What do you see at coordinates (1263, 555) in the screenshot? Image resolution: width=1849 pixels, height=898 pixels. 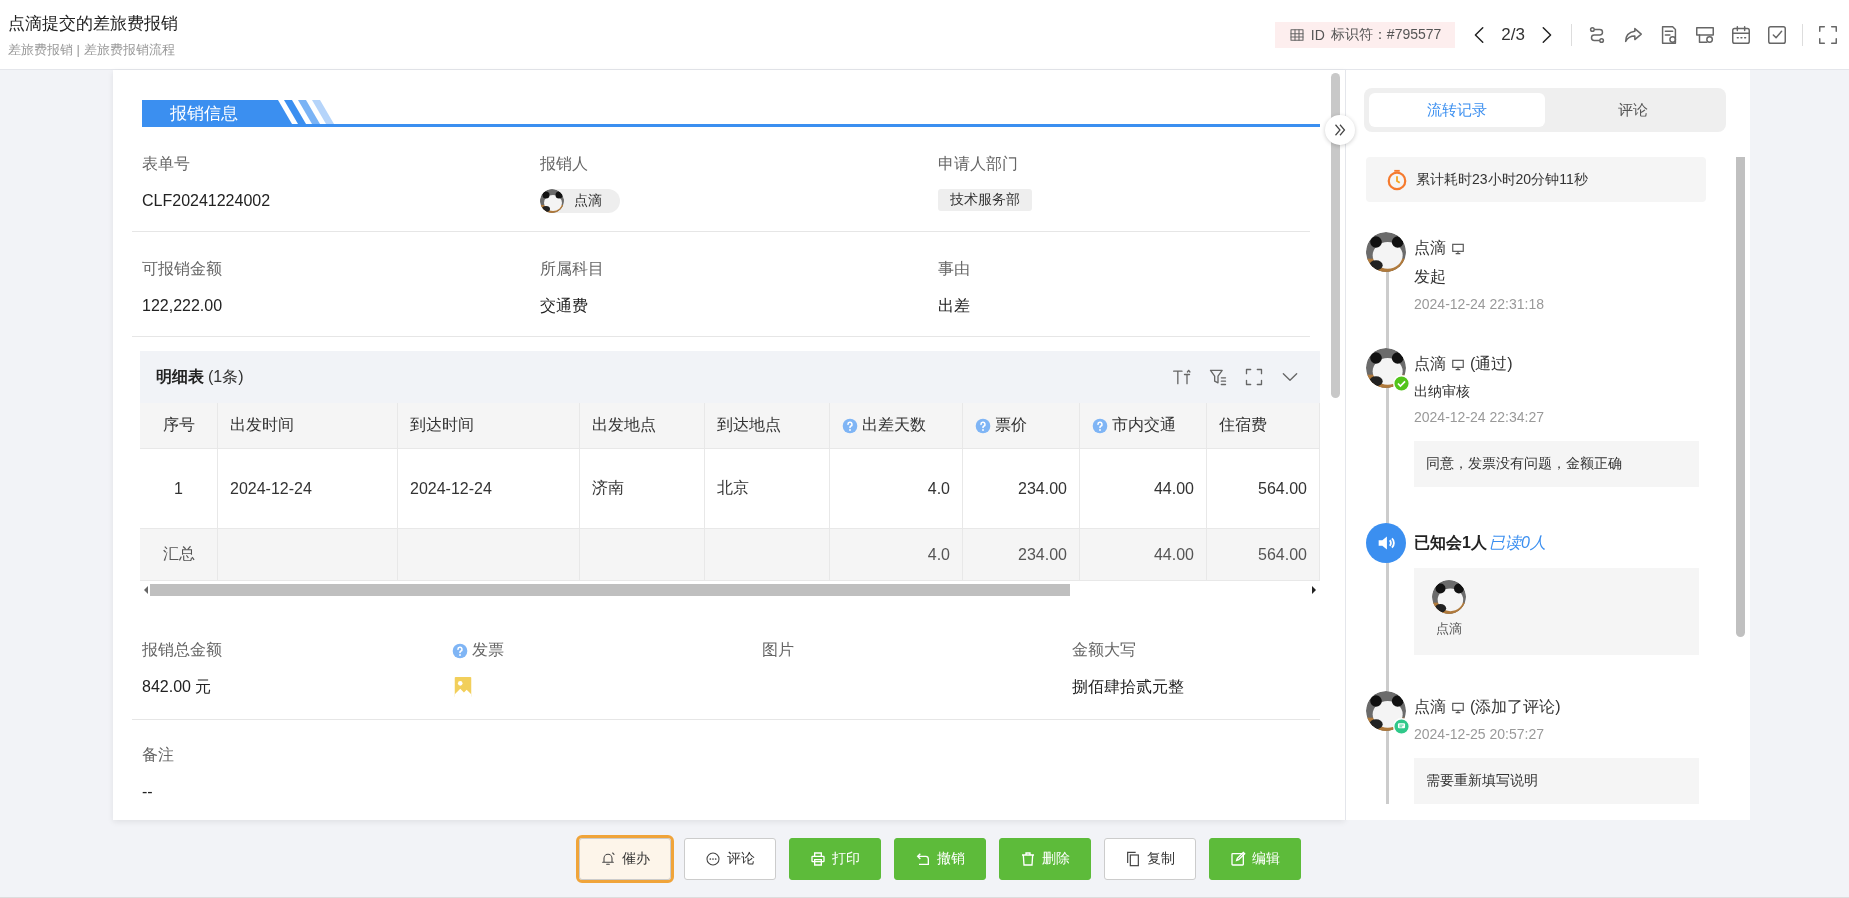 I see `table-cell: 564.00` at bounding box center [1263, 555].